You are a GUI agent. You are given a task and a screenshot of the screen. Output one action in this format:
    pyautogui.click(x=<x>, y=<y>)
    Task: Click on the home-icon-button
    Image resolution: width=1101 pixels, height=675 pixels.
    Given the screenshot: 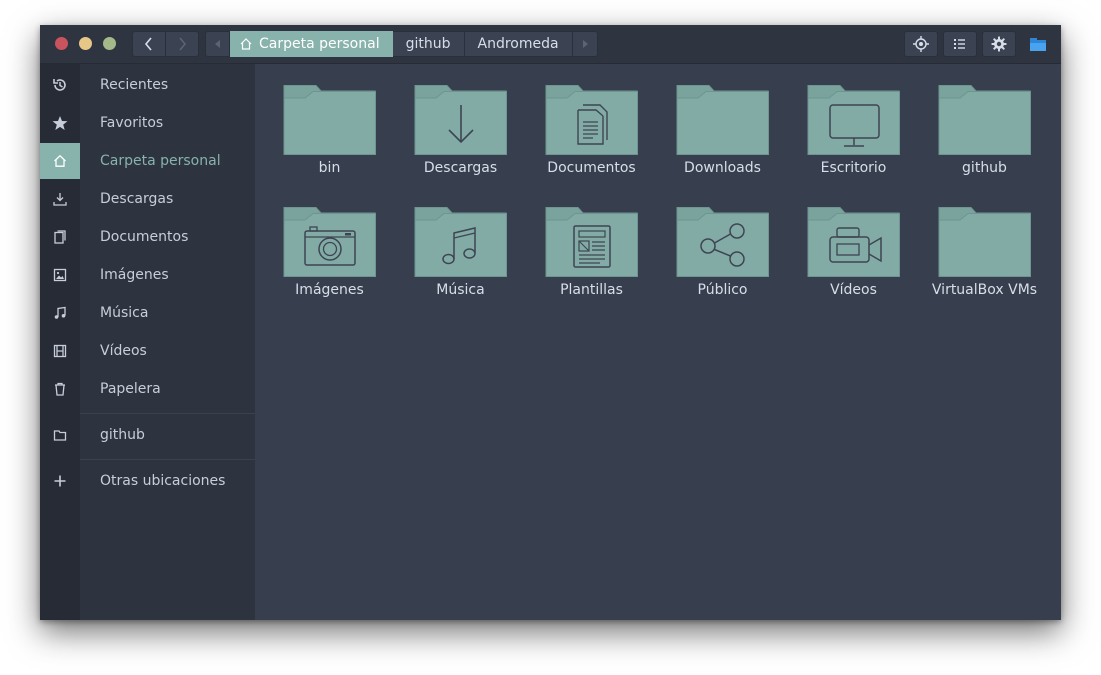 What is the action you would take?
    pyautogui.click(x=60, y=161)
    